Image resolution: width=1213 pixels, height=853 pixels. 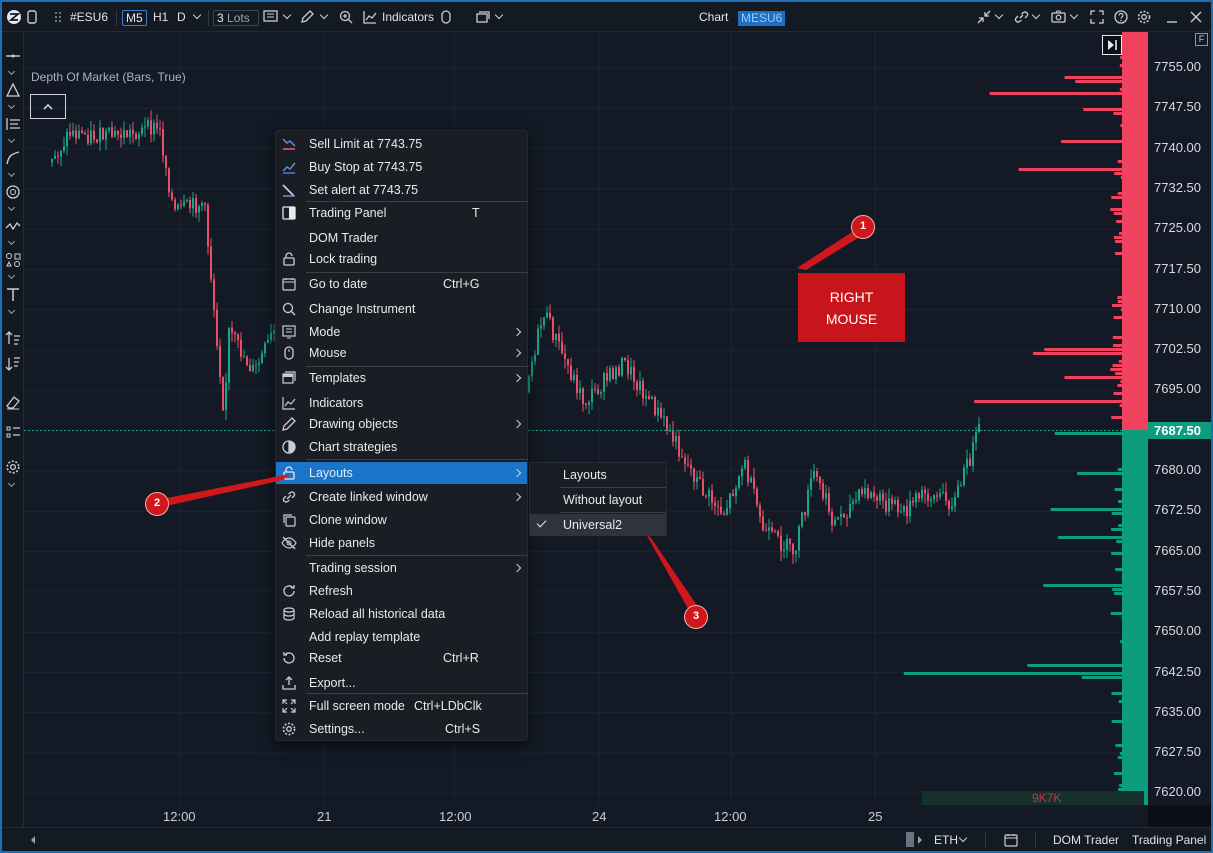 What do you see at coordinates (1121, 17) in the screenshot?
I see `help-icon` at bounding box center [1121, 17].